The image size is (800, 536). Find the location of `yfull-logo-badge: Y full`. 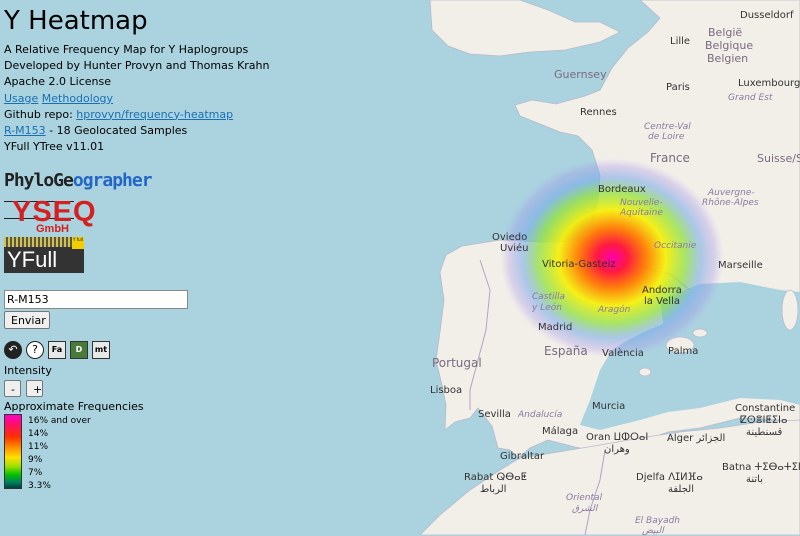

yfull-logo-badge: Y full is located at coordinates (78, 243).